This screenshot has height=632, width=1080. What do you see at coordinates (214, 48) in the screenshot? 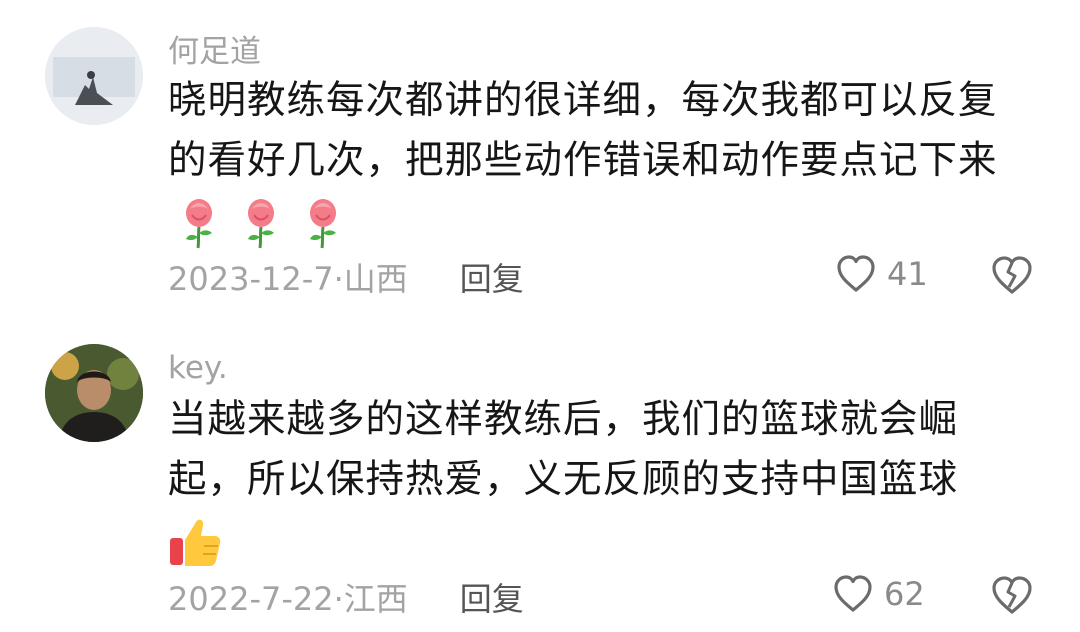
I see `username: 何足道` at bounding box center [214, 48].